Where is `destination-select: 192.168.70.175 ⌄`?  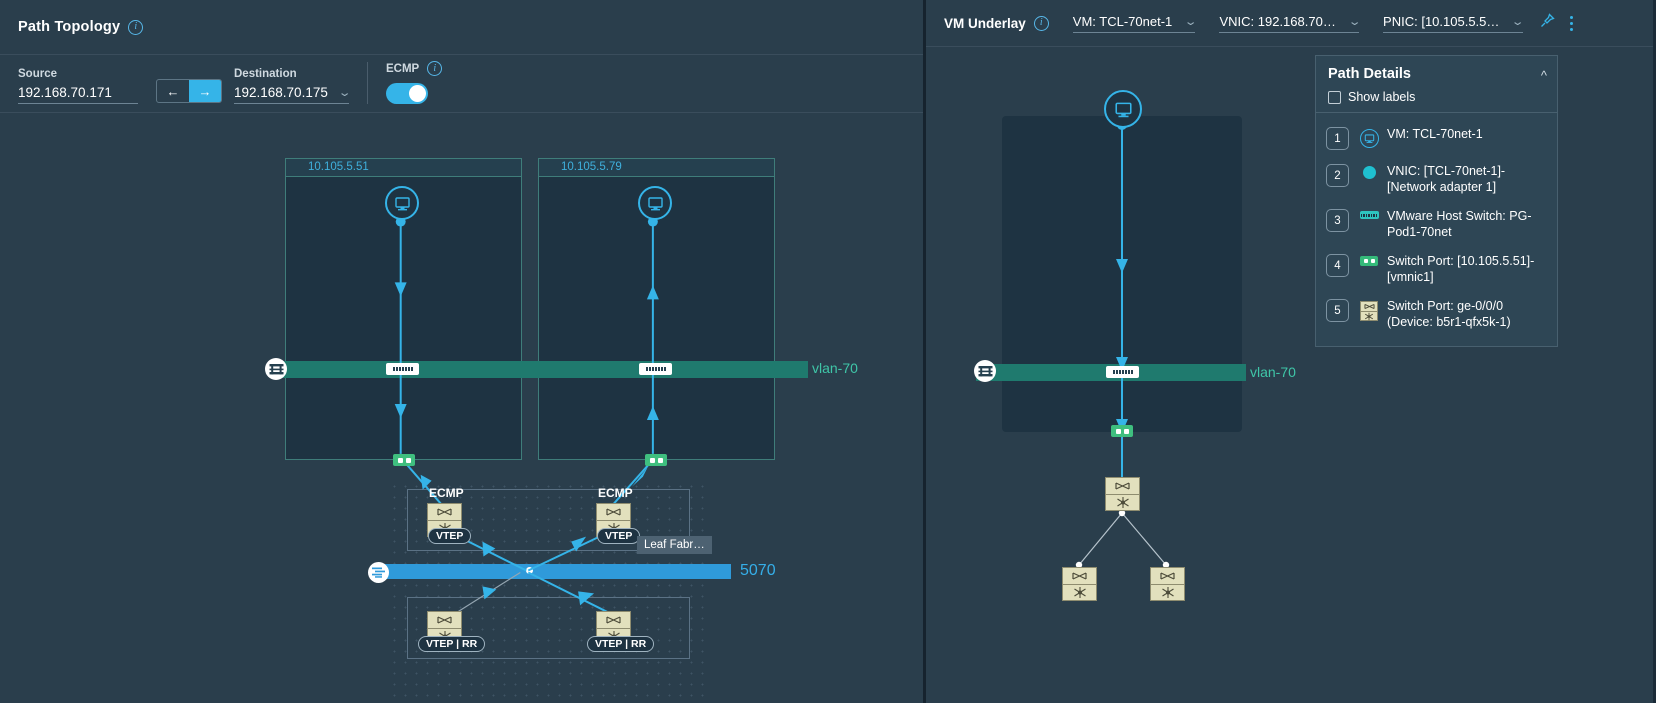 destination-select: 192.168.70.175 ⌄ is located at coordinates (292, 94).